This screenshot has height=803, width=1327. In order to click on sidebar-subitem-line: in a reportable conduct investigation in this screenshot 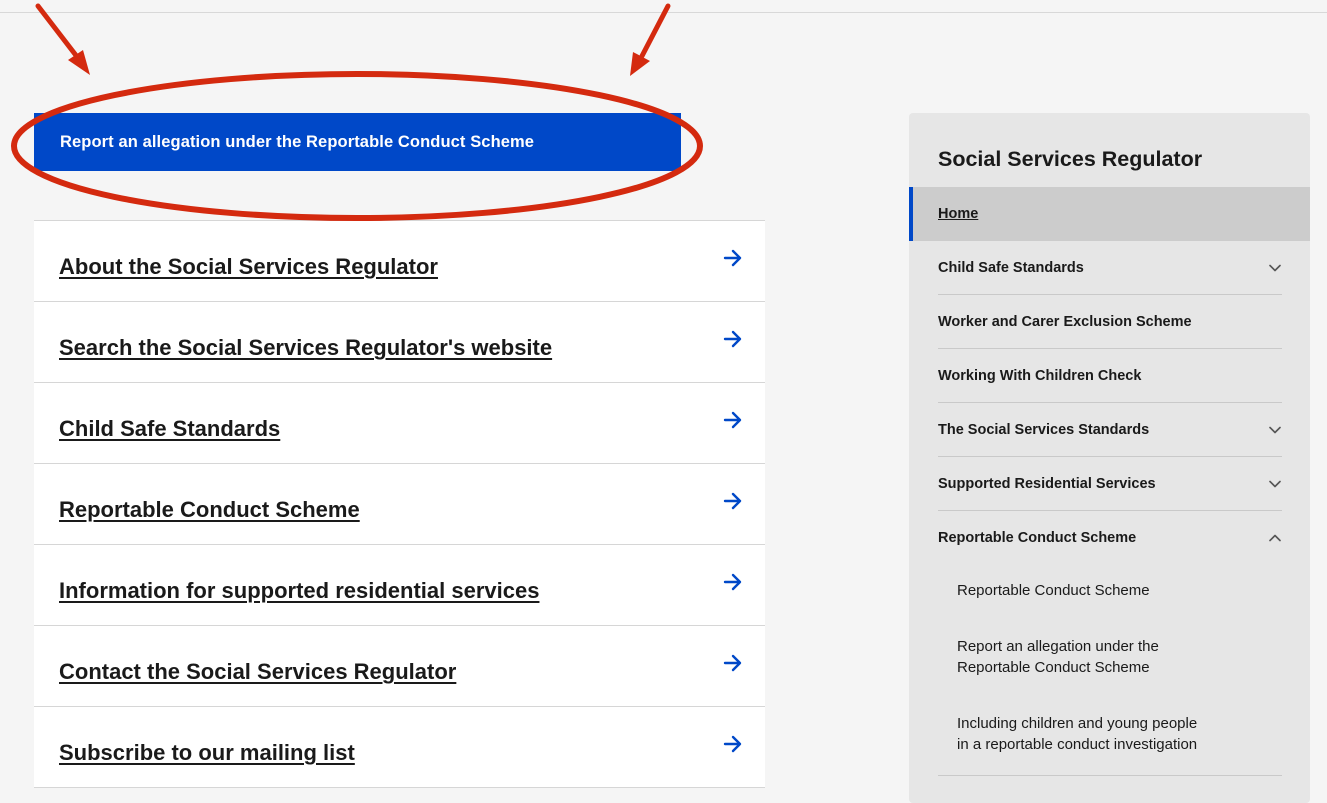, I will do `click(1077, 744)`.